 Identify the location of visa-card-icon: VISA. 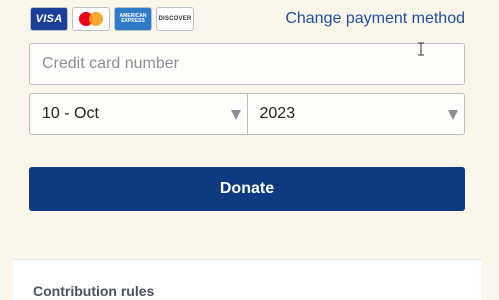
(49, 19).